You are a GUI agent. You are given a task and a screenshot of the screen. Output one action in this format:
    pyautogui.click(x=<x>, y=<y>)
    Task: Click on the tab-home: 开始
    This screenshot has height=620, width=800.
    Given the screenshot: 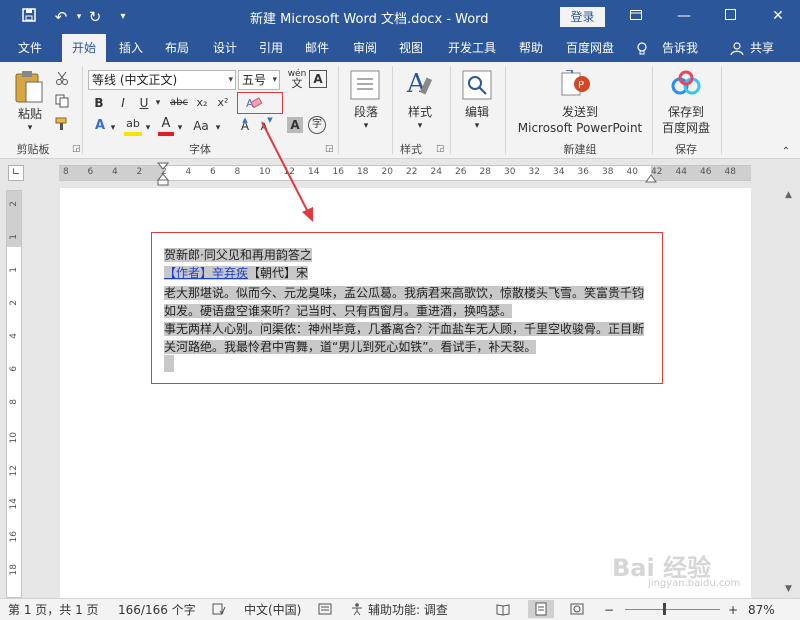 What is the action you would take?
    pyautogui.click(x=84, y=48)
    